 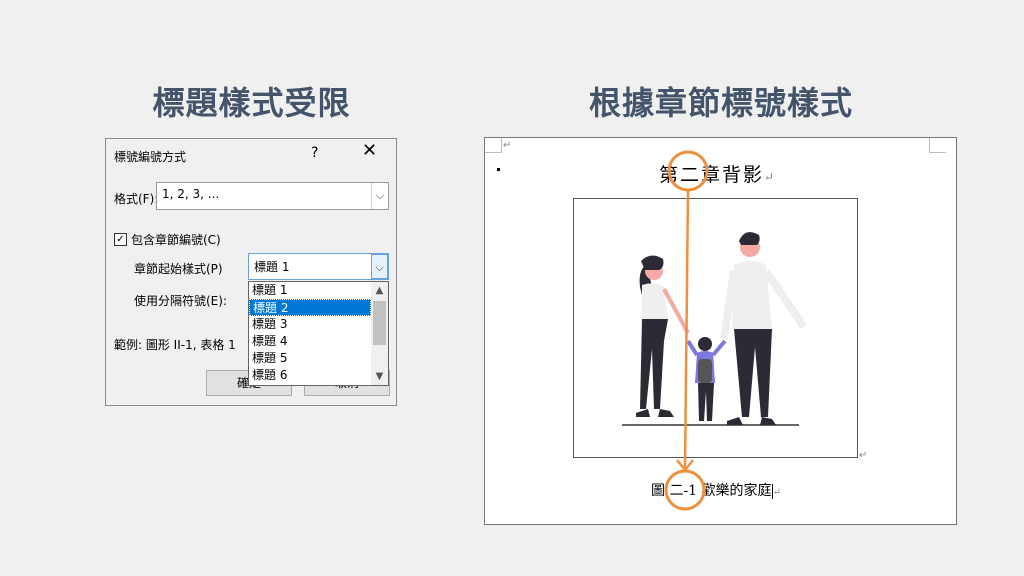 I want to click on family-illustration-svg, so click(x=715, y=329).